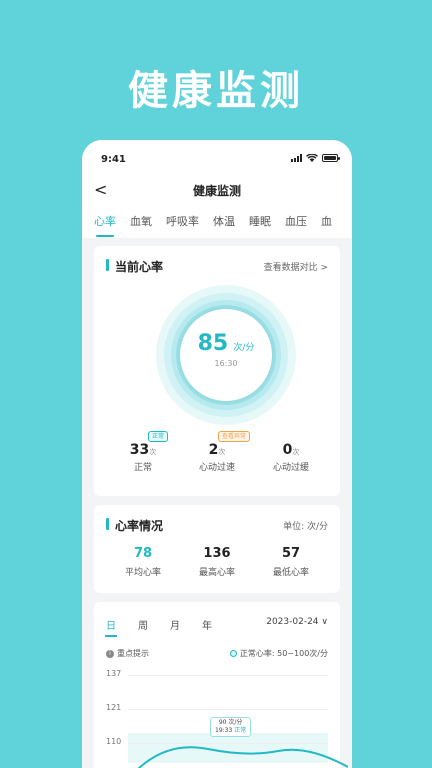 The height and width of the screenshot is (768, 432). I want to click on episode-stats: 正常 33次 正常 查看异常 2次 心动过速 0次 心动过缓, so click(217, 452).